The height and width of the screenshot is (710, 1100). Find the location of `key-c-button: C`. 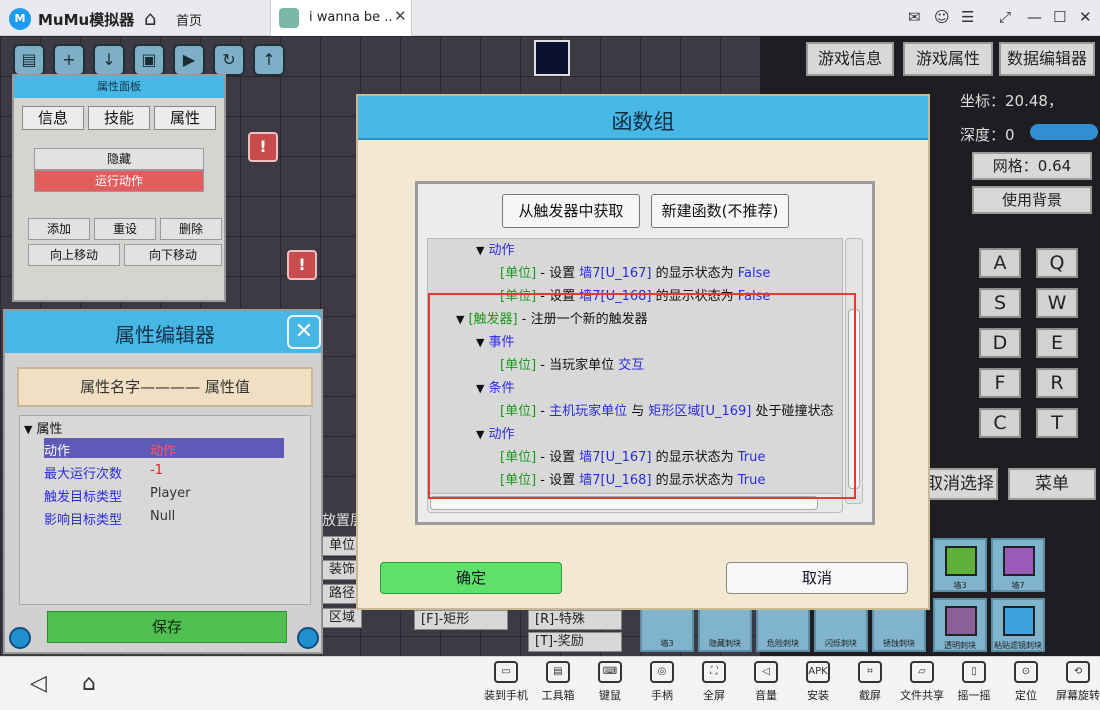

key-c-button: C is located at coordinates (1000, 423).